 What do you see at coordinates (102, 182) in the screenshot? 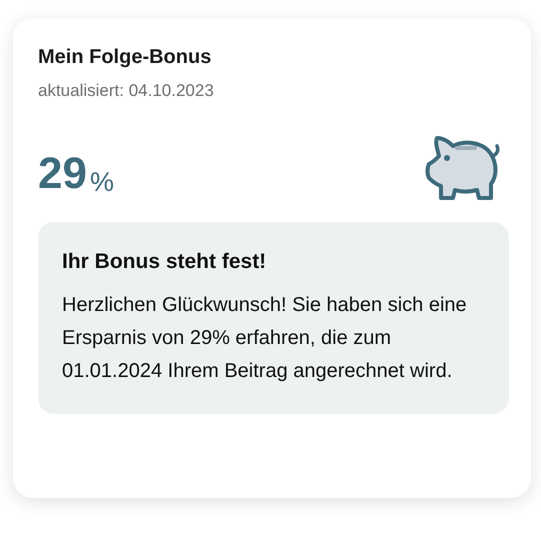
I see `percent-sign: %` at bounding box center [102, 182].